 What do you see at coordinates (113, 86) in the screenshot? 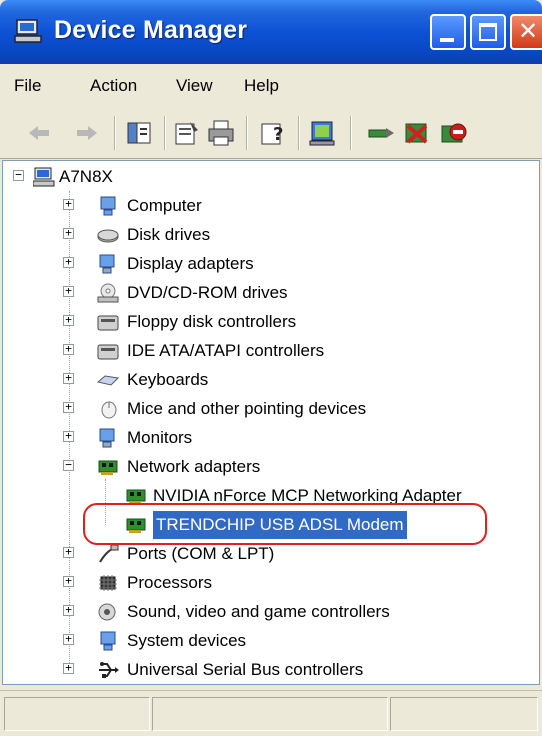
I see `menu-action: Action` at bounding box center [113, 86].